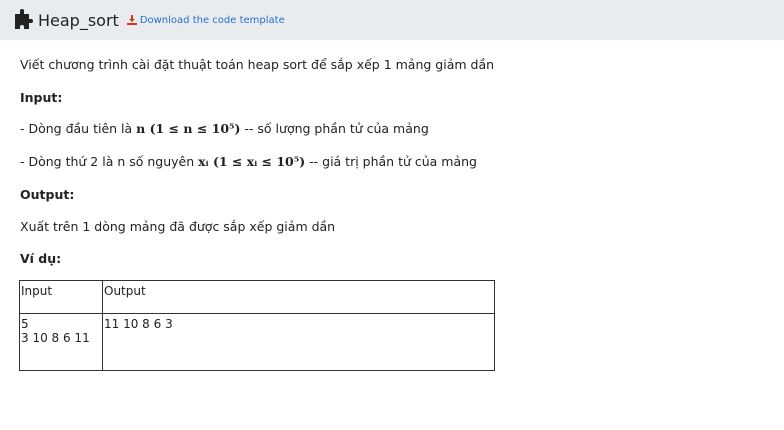 Image resolution: width=784 pixels, height=430 pixels. I want to click on header-output: Output, so click(298, 297).